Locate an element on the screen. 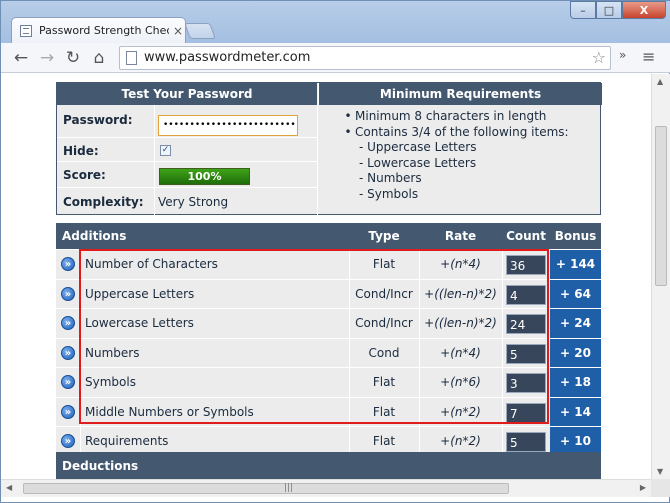  requirement-subitem: - Uppercase Letters is located at coordinates (418, 147).